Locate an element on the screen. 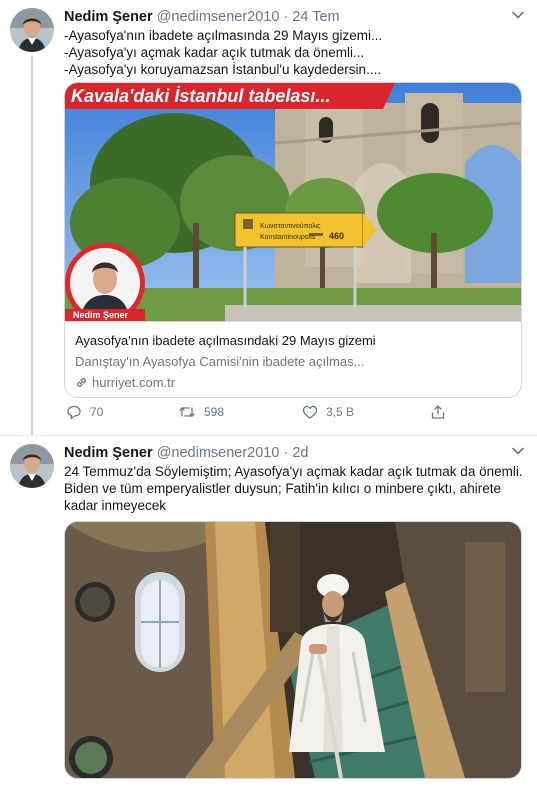 This screenshot has height=786, width=537. like-icon is located at coordinates (310, 412).